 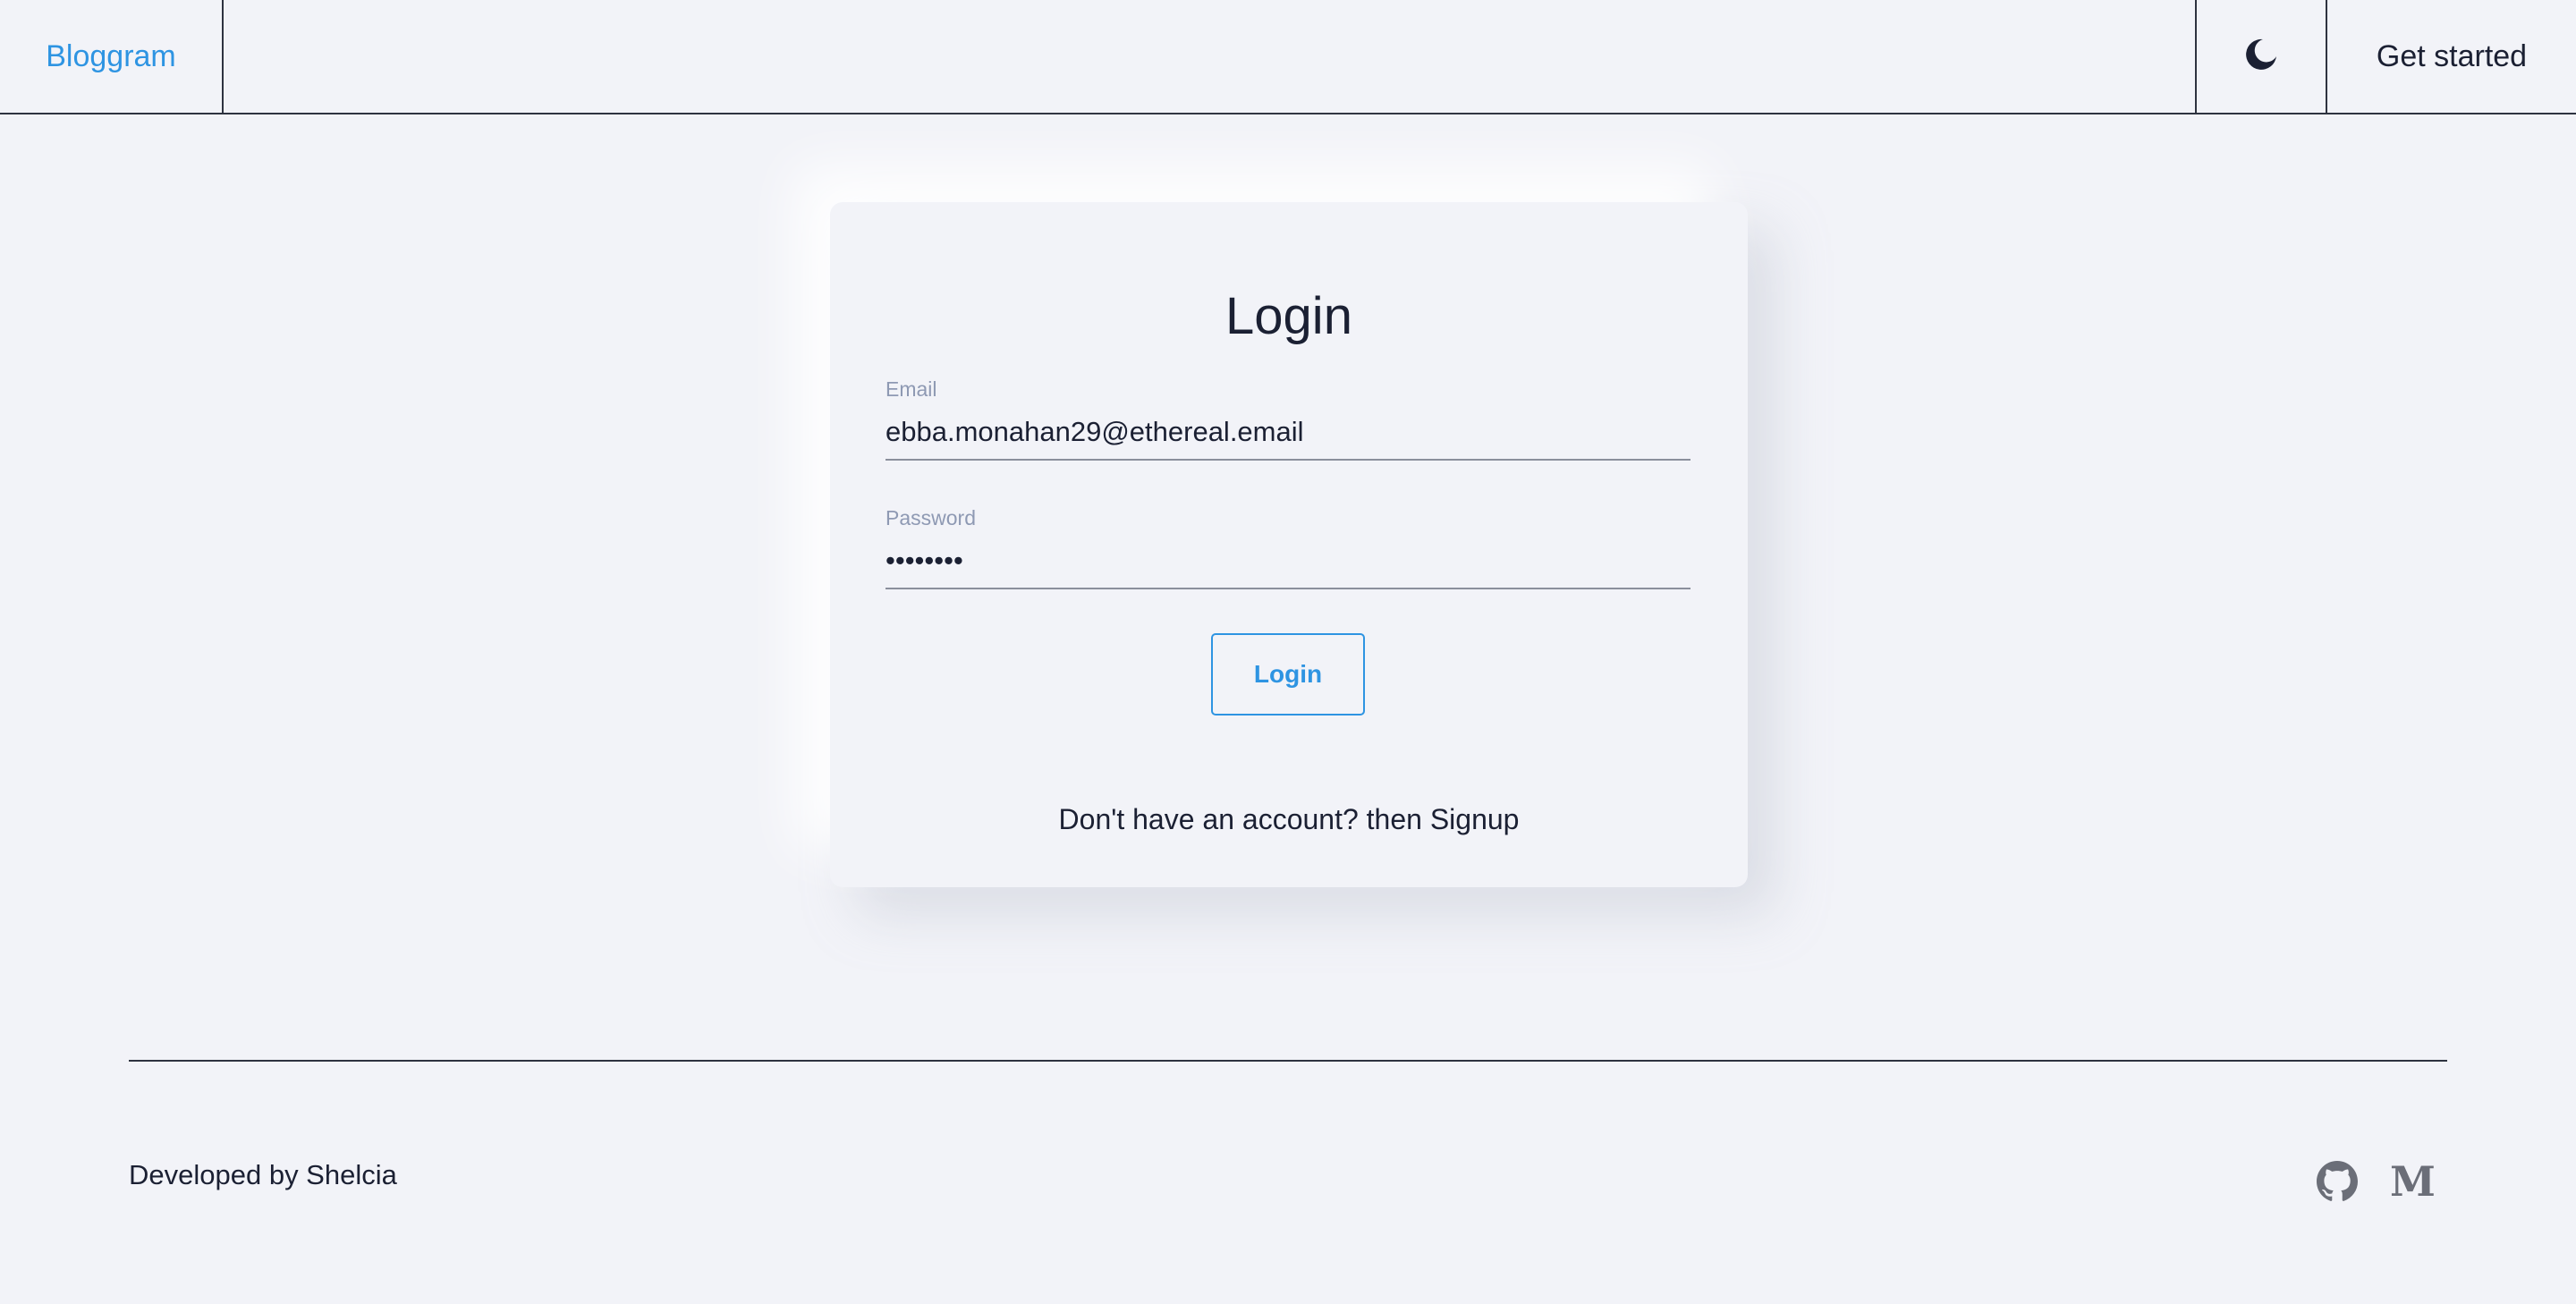 I want to click on medium-icon: M, so click(x=2413, y=1181).